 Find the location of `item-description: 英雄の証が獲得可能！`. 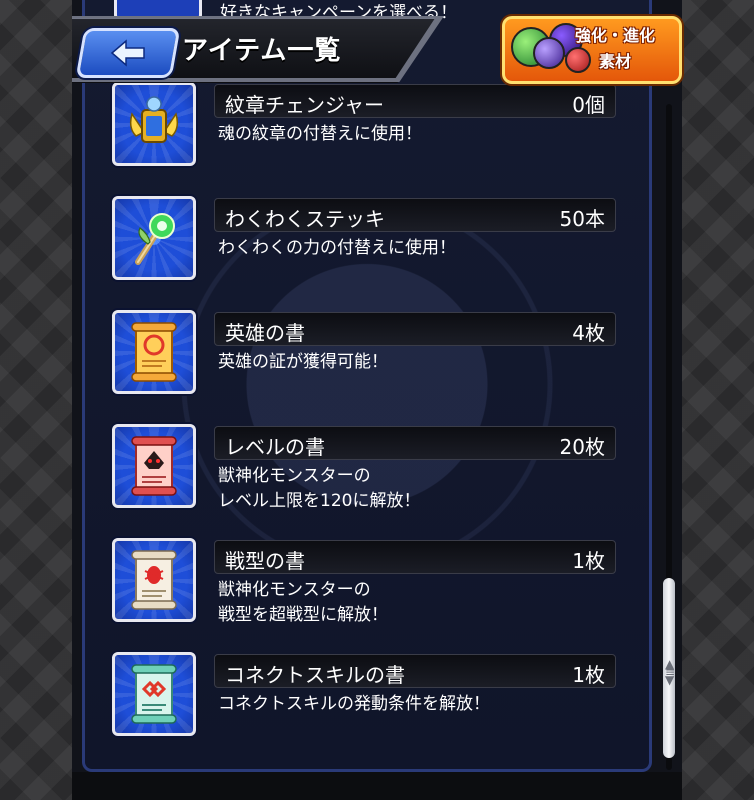

item-description: 英雄の証が獲得可能！ is located at coordinates (303, 362).